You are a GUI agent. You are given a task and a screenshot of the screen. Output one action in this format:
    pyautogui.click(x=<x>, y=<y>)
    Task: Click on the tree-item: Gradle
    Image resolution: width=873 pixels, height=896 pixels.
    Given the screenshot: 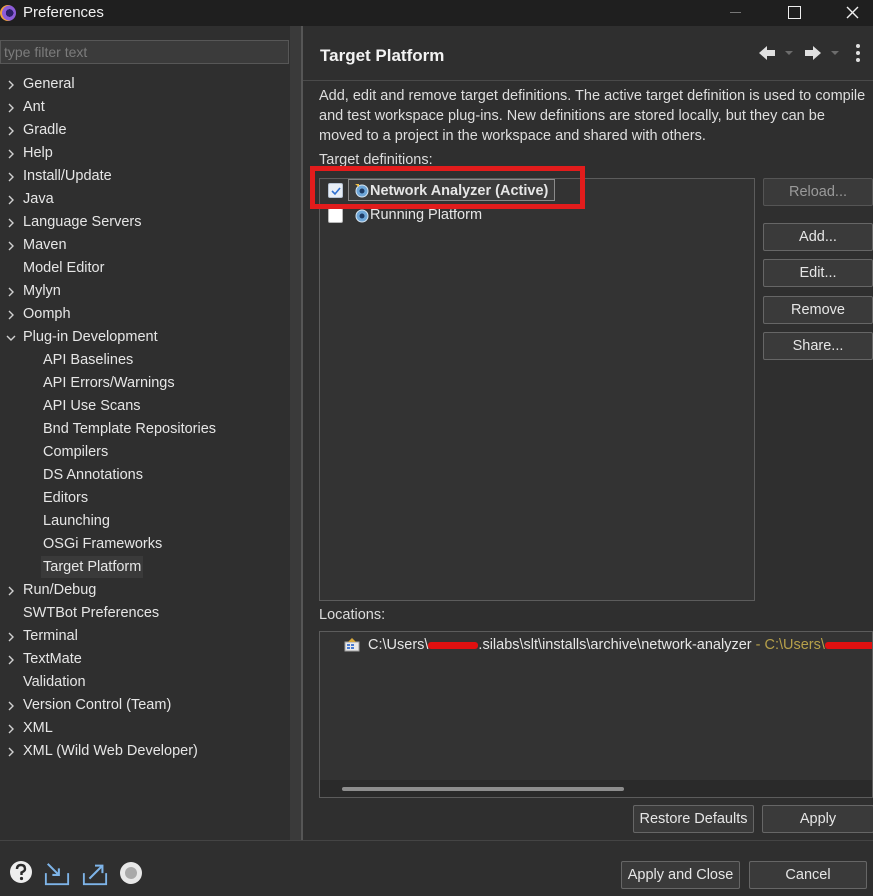 What is the action you would take?
    pyautogui.click(x=144, y=130)
    